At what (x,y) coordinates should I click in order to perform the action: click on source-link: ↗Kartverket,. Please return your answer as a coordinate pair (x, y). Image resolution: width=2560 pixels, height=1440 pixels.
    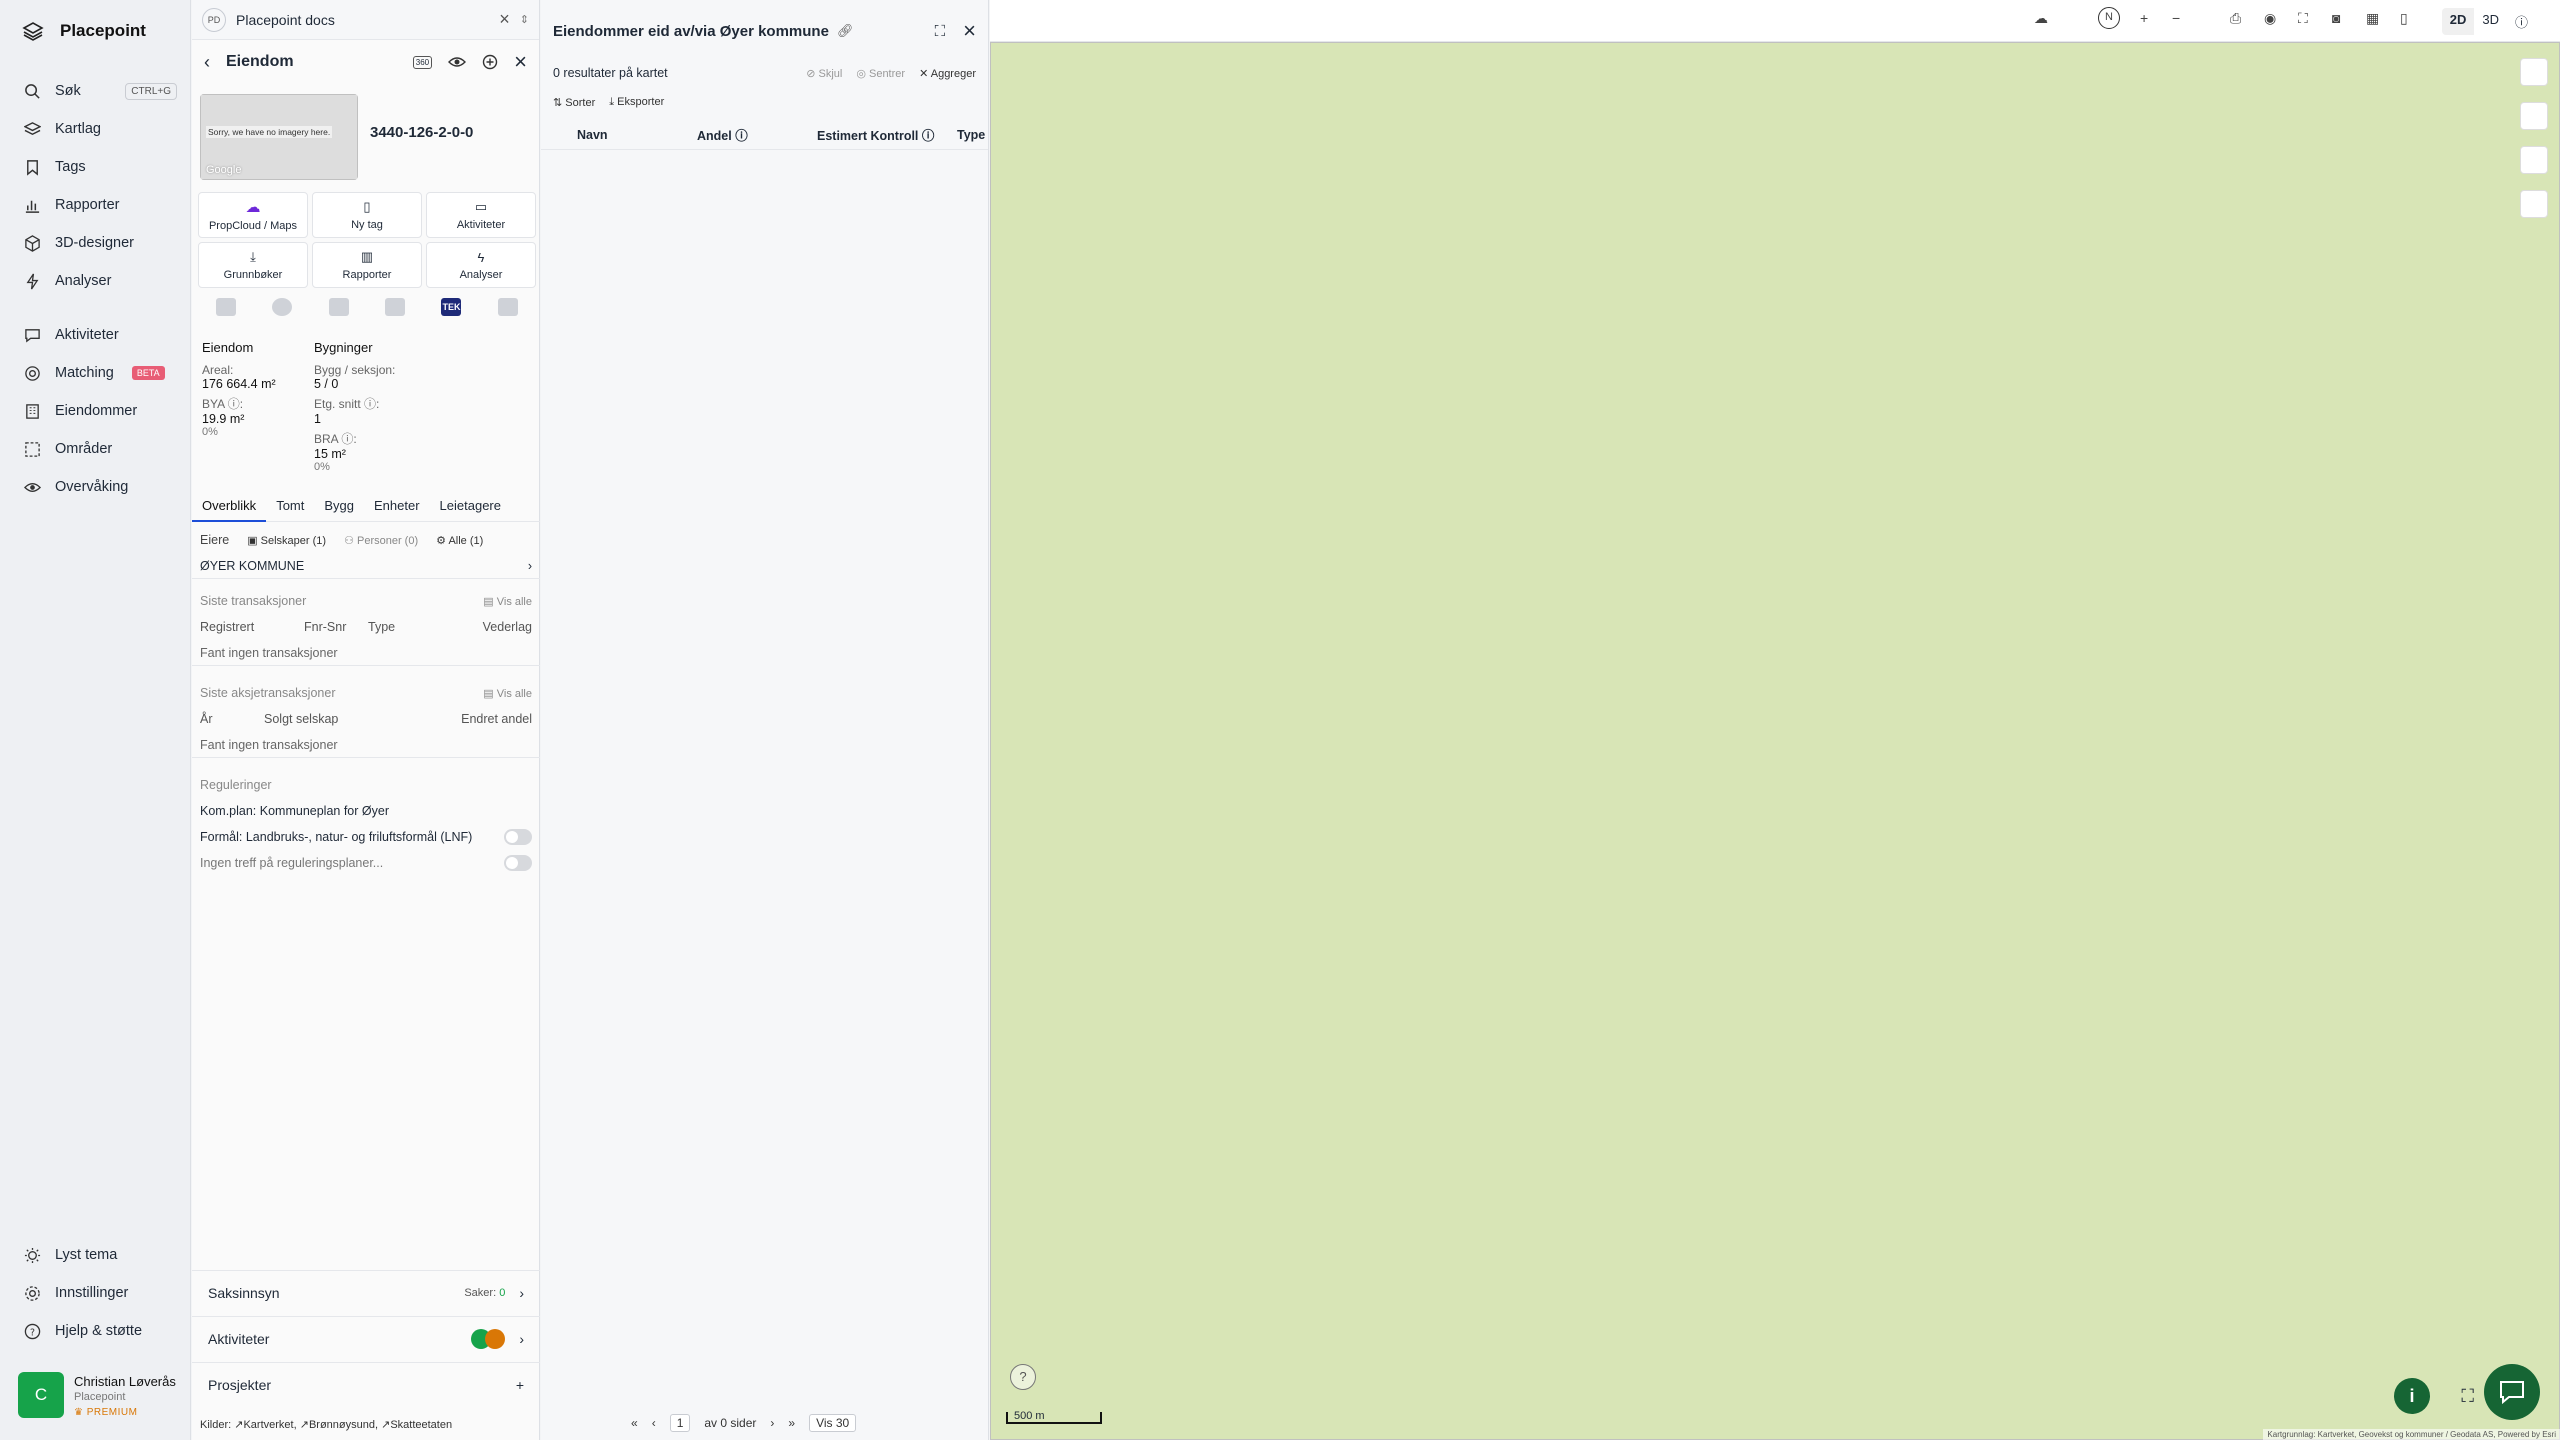
    Looking at the image, I should click on (265, 1425).